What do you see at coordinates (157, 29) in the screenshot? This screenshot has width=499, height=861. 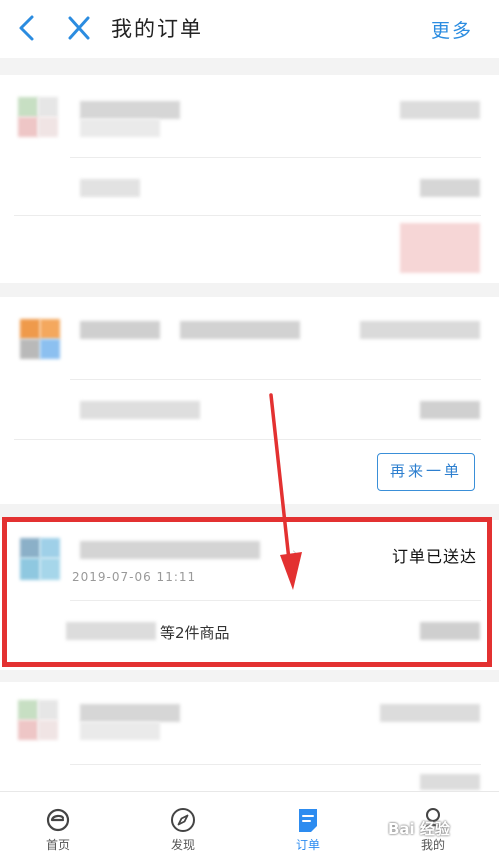 I see `page-title: 我的订单` at bounding box center [157, 29].